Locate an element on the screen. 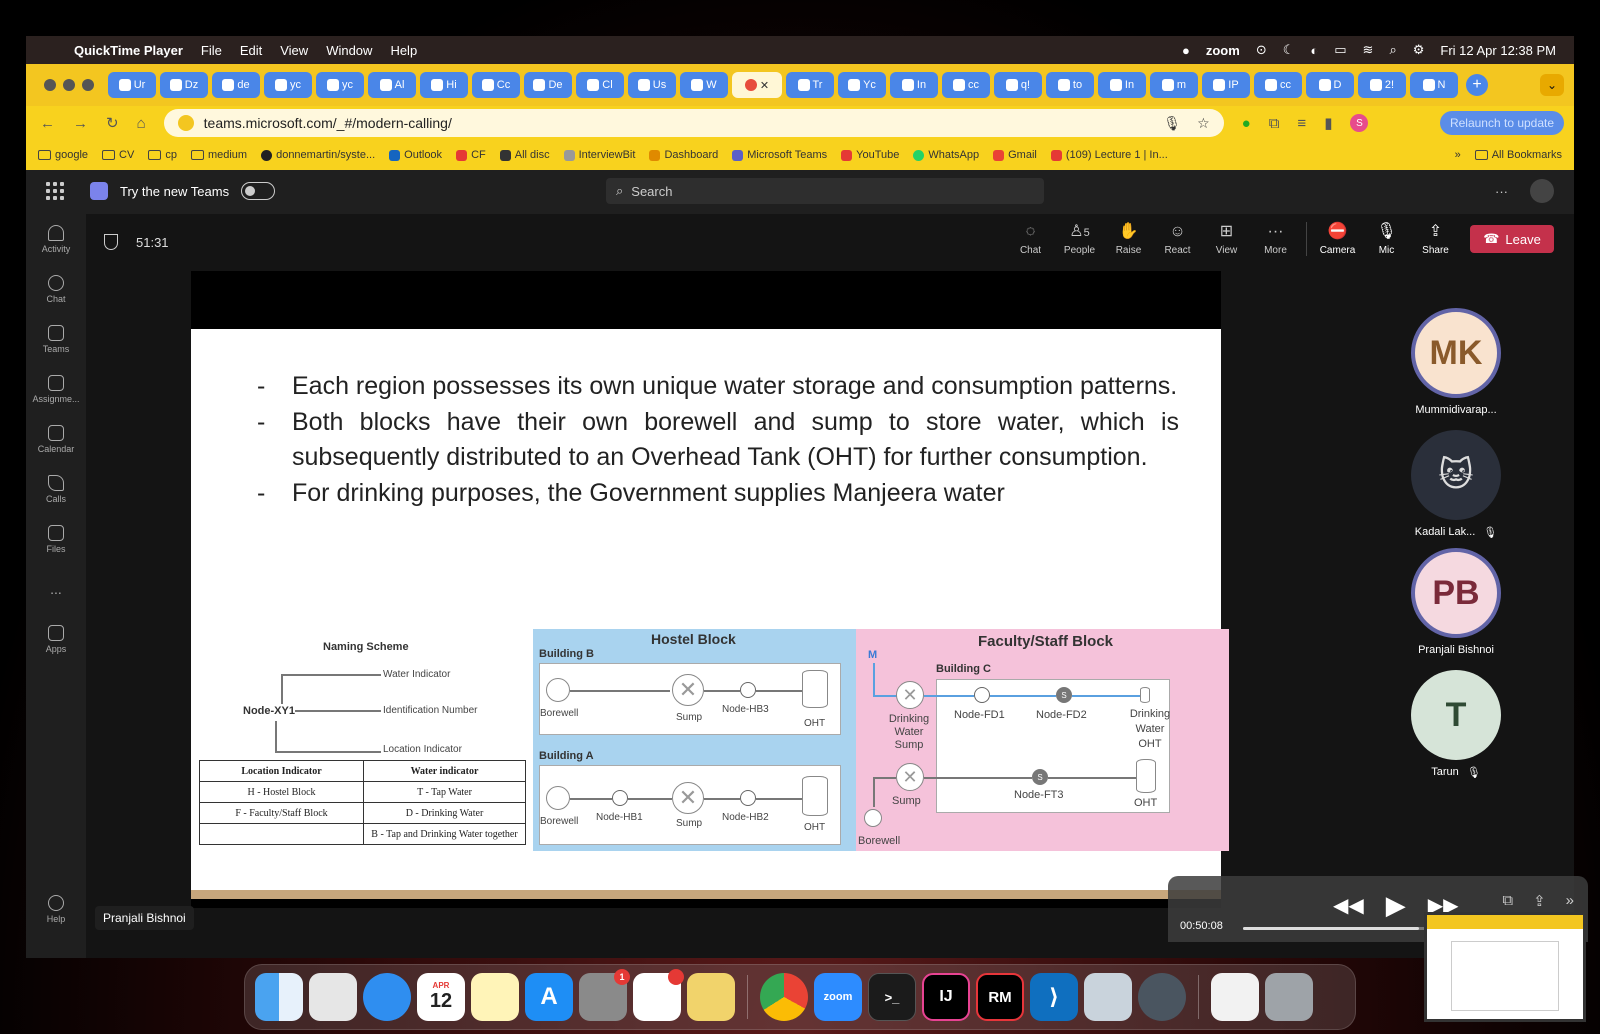  puzzle-icon: ⧉ is located at coordinates (1274, 123).